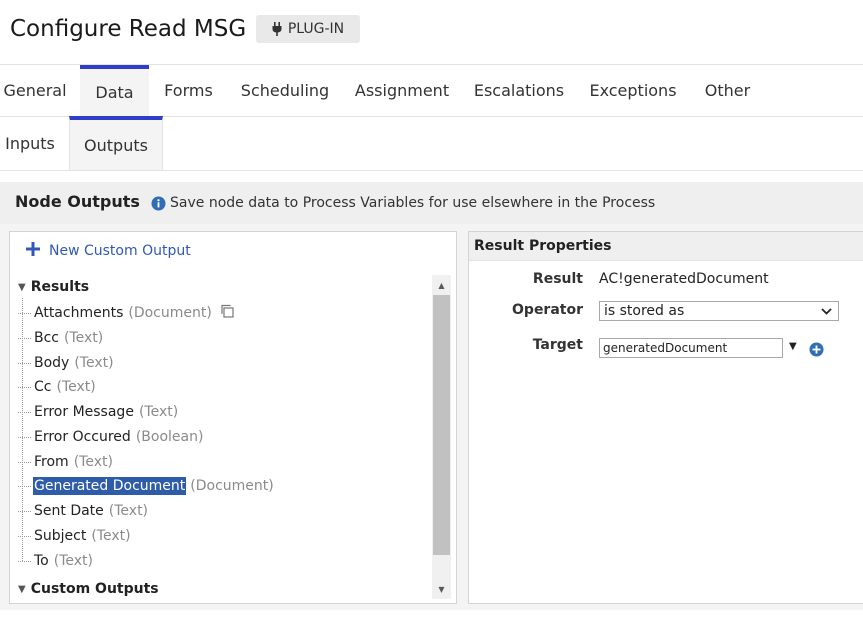  Describe the element at coordinates (826, 311) in the screenshot. I see `chevron-down-icon` at that location.